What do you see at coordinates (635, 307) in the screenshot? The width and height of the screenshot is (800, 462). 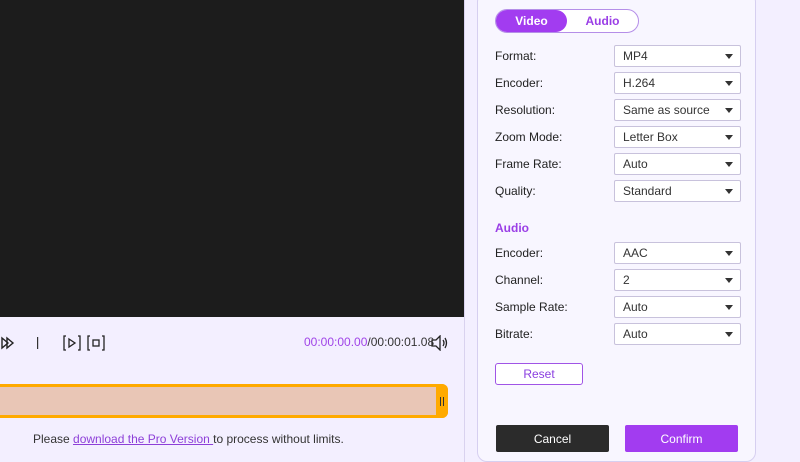 I see `sample-rate-value: Auto` at bounding box center [635, 307].